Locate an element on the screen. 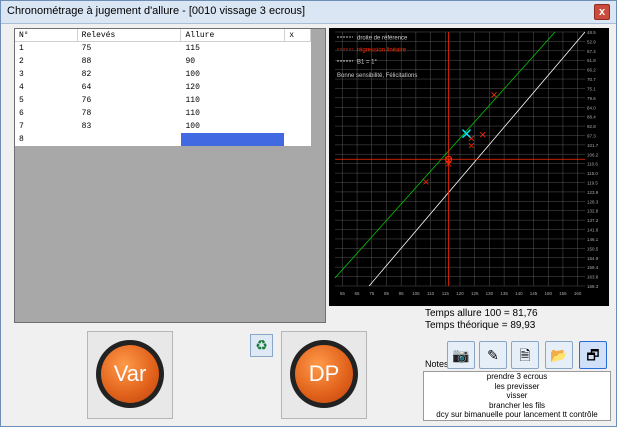 The image size is (617, 427). notes-line: visser is located at coordinates (517, 396).